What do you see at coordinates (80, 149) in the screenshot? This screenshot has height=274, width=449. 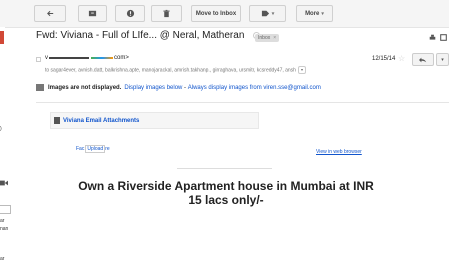 I see `facebook-link: Fac` at bounding box center [80, 149].